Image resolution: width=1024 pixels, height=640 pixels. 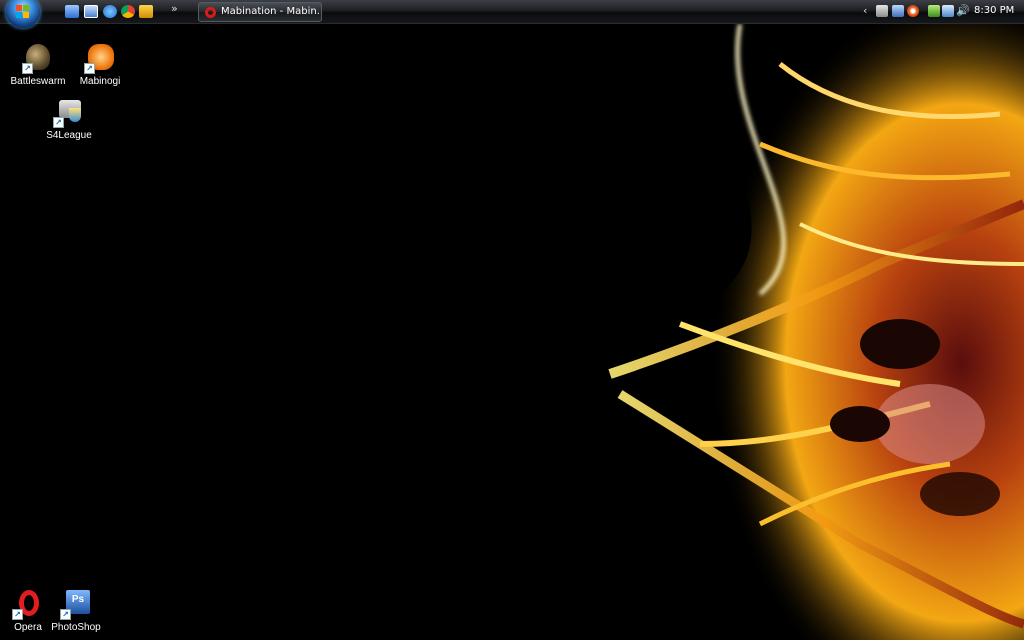 I want to click on battleswarm-icon: ↗, so click(x=38, y=58).